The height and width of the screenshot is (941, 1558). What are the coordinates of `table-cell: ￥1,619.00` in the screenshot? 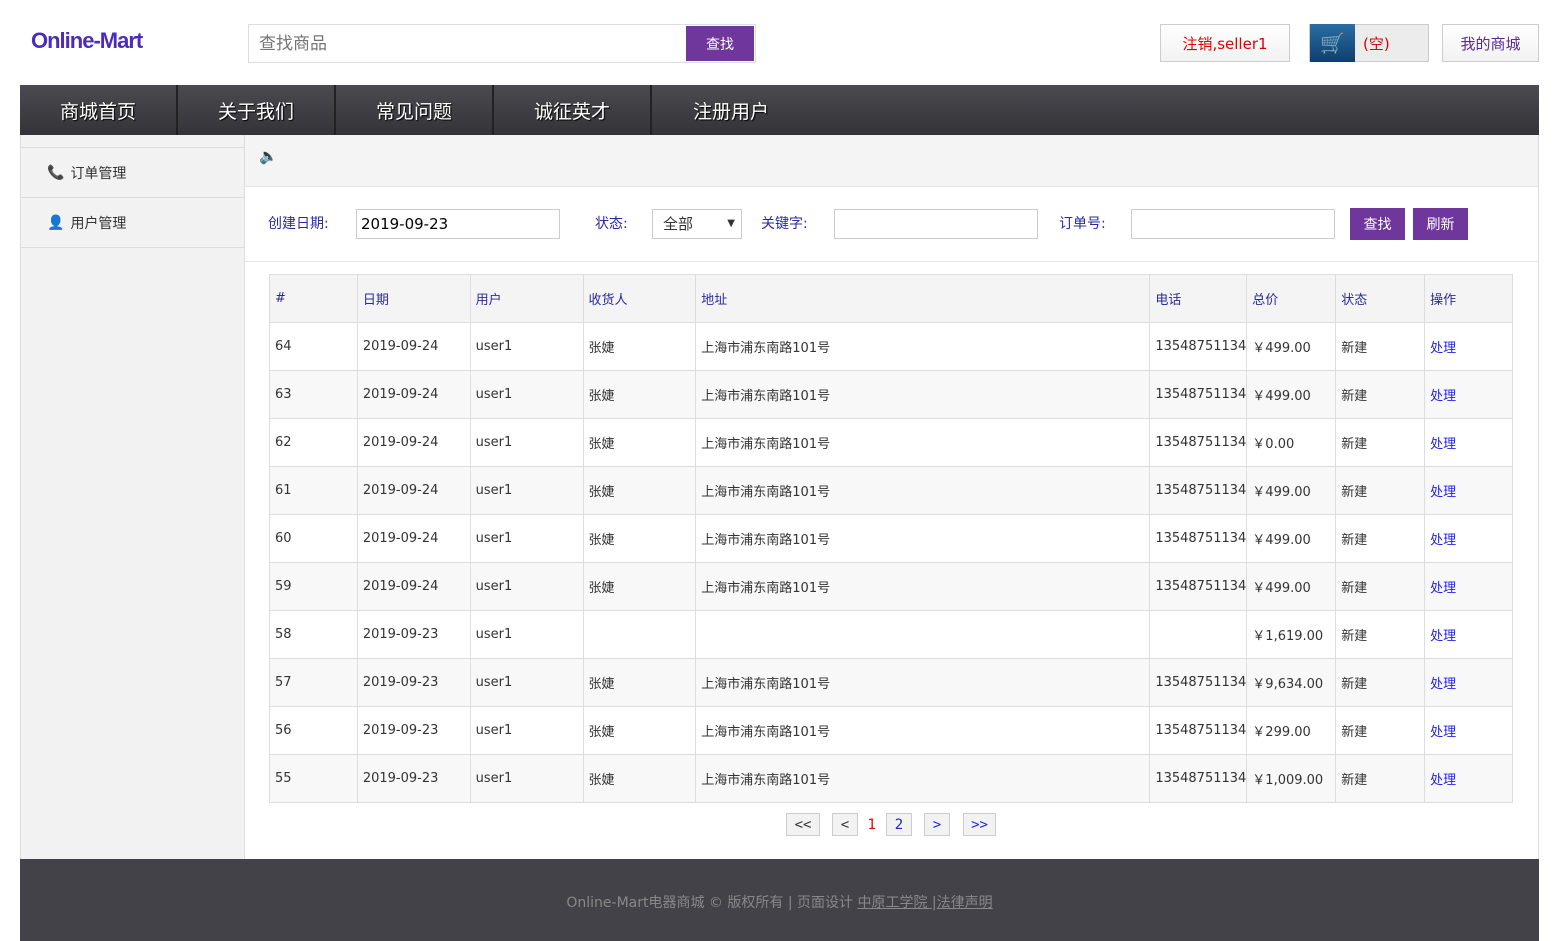 It's located at (1291, 634).